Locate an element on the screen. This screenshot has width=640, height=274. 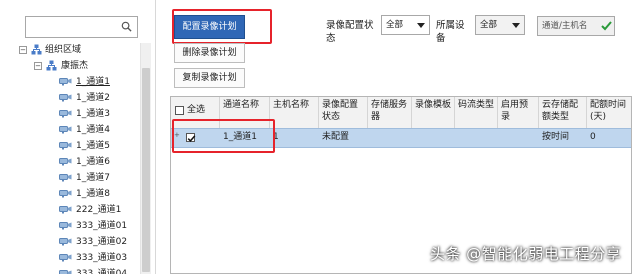
record-status-label: 录像配置状态 is located at coordinates (350, 32).